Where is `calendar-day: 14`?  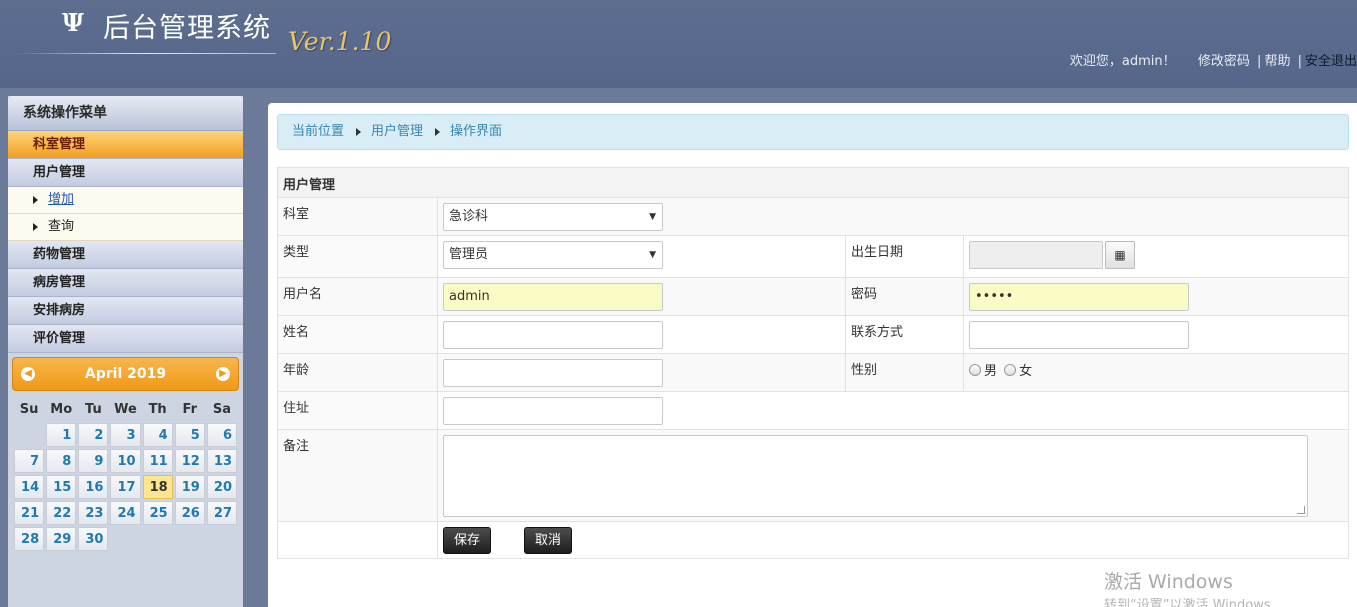 calendar-day: 14 is located at coordinates (29, 487).